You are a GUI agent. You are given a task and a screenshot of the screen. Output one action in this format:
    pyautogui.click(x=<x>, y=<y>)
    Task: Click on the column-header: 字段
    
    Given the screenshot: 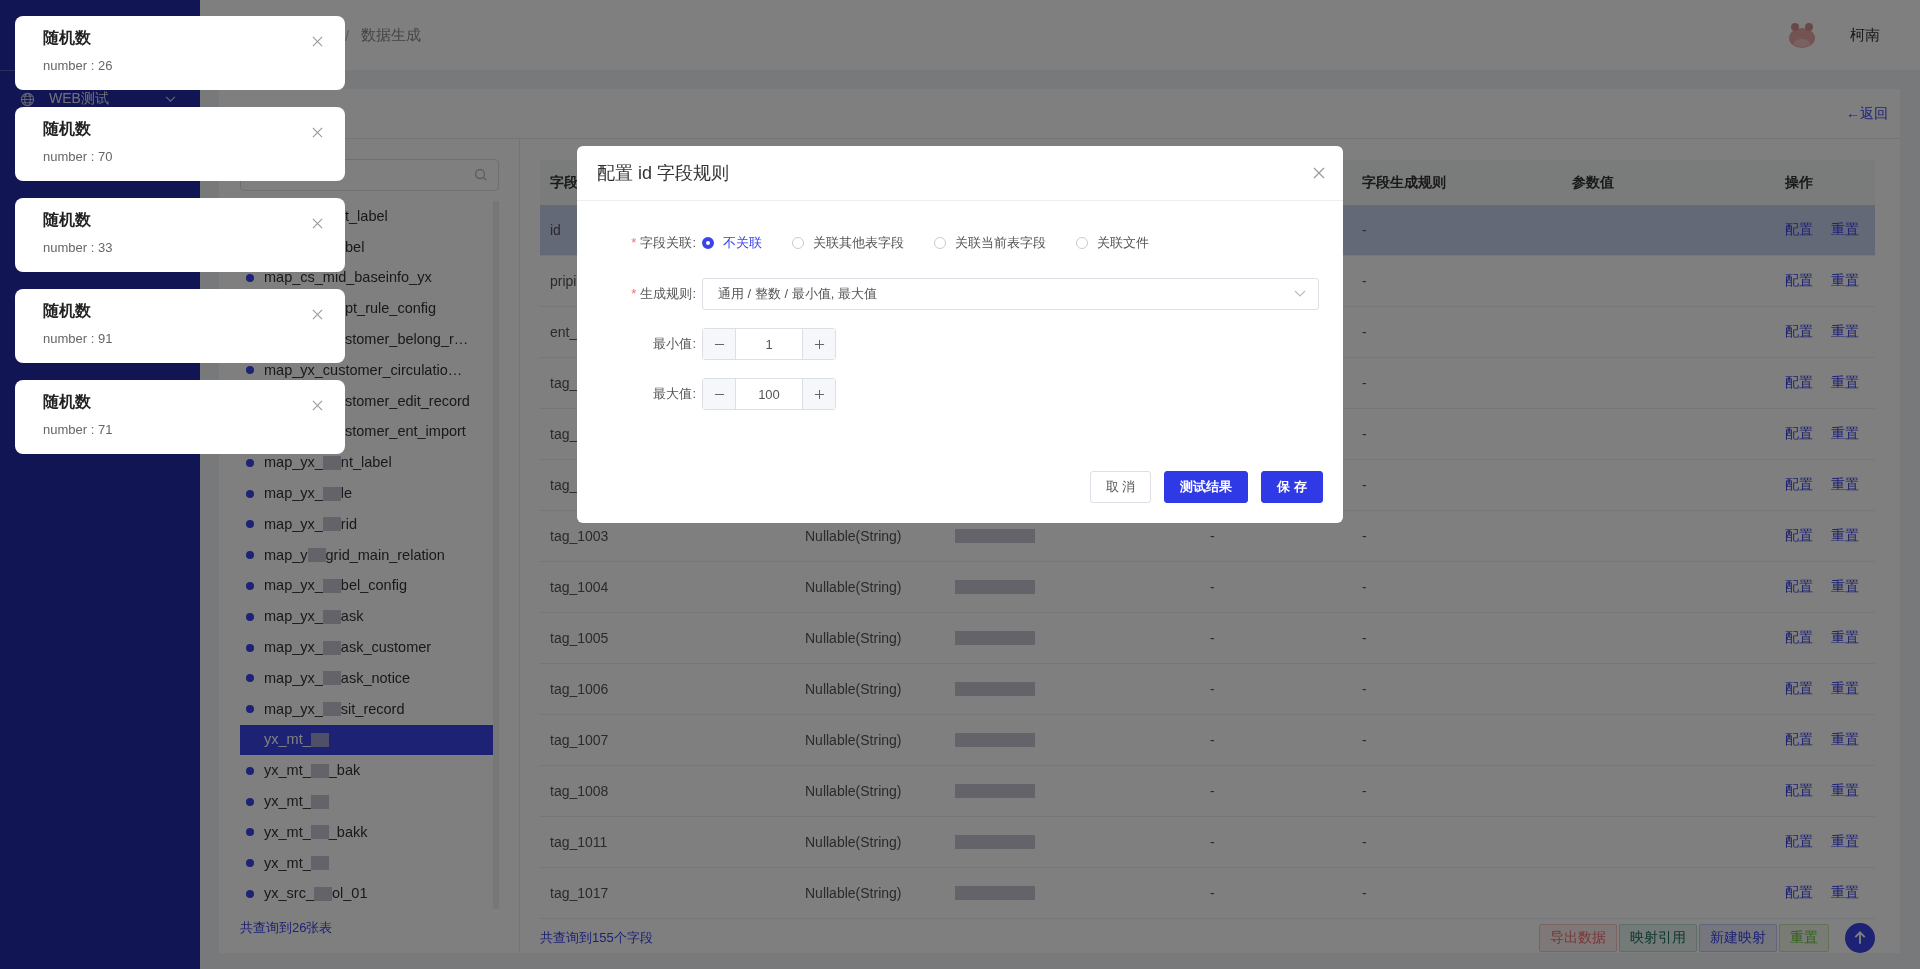 What is the action you would take?
    pyautogui.click(x=564, y=181)
    